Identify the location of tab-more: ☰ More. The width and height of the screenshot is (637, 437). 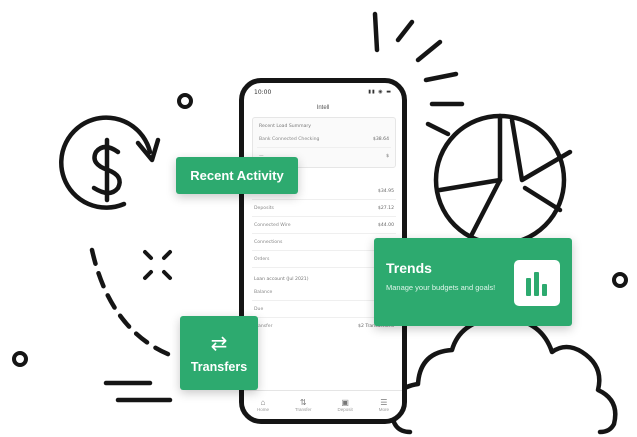
(384, 405).